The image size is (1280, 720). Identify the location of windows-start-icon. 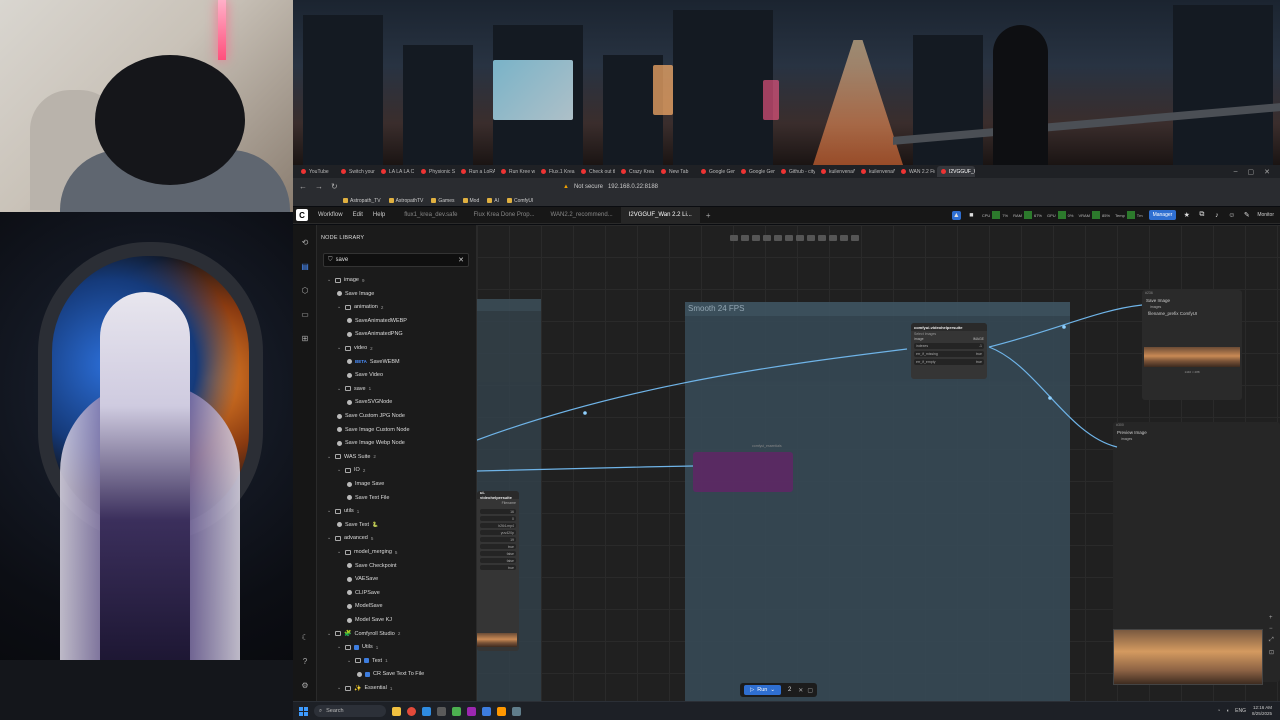
(303, 711).